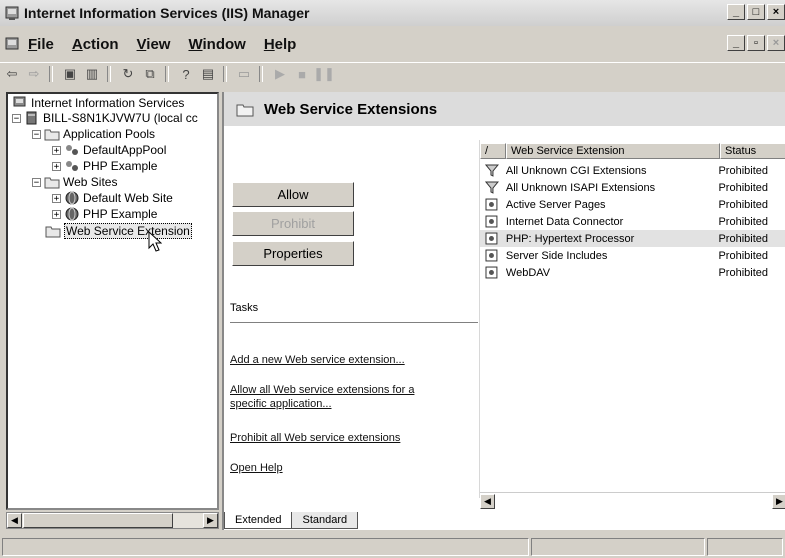  I want to click on scroll-thumb, so click(98, 520).